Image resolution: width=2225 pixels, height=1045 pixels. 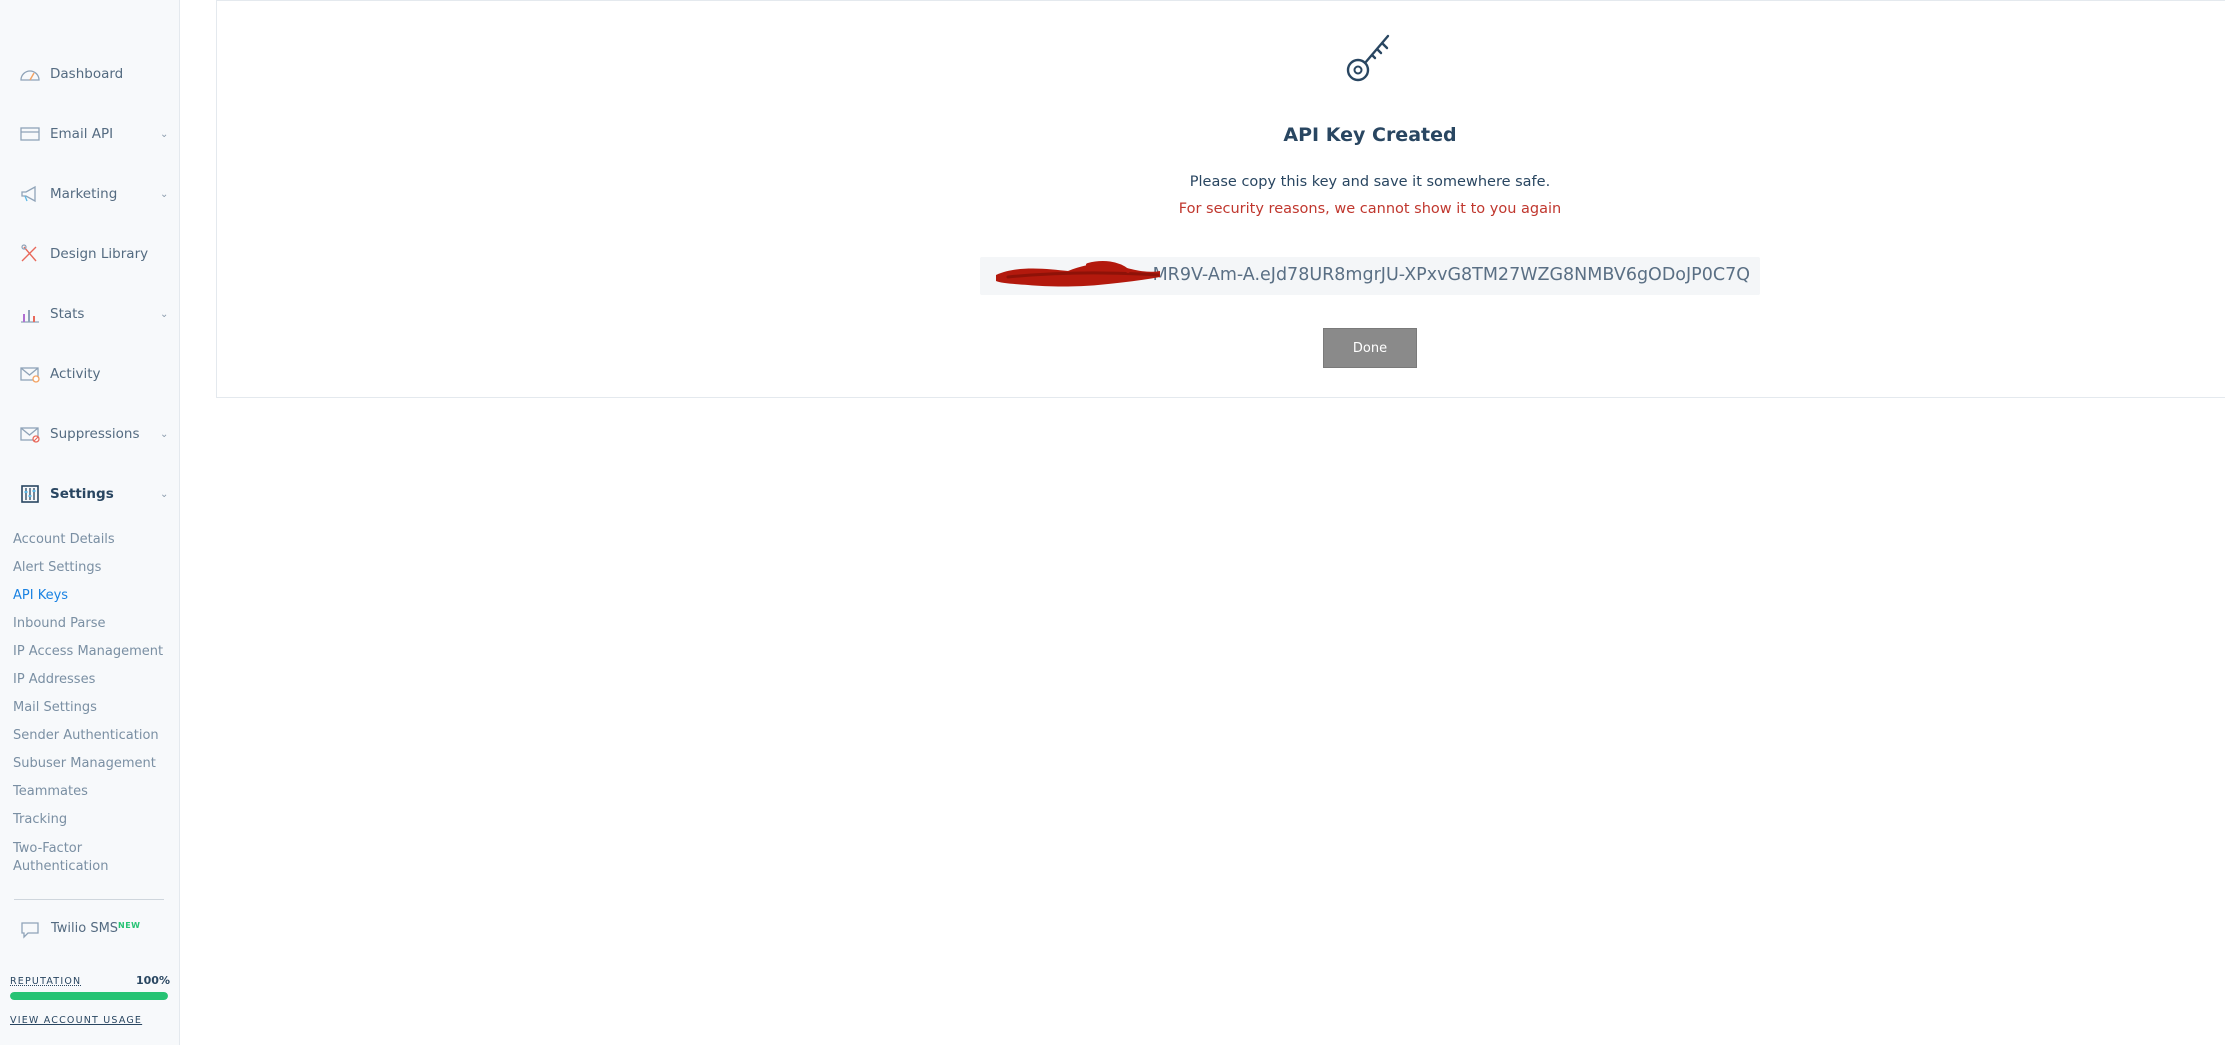 I want to click on settings-subitem-ip-addresses: IP Addresses, so click(x=54, y=680).